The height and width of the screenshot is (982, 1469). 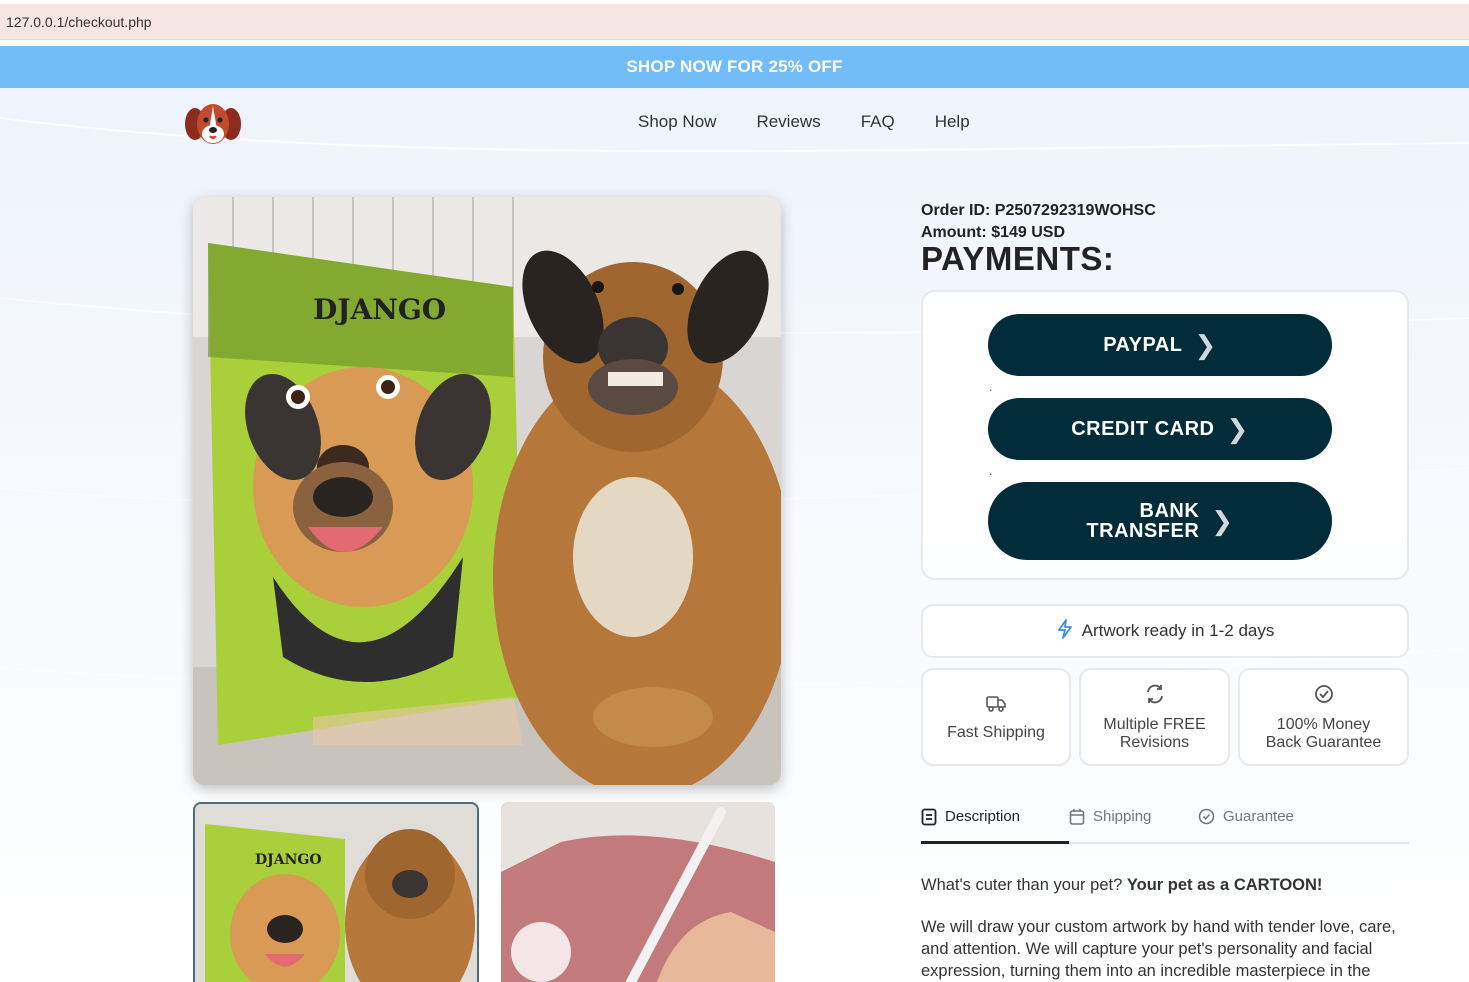 I want to click on feature-guarantee-line2: Back Guarantee, so click(x=1323, y=742).